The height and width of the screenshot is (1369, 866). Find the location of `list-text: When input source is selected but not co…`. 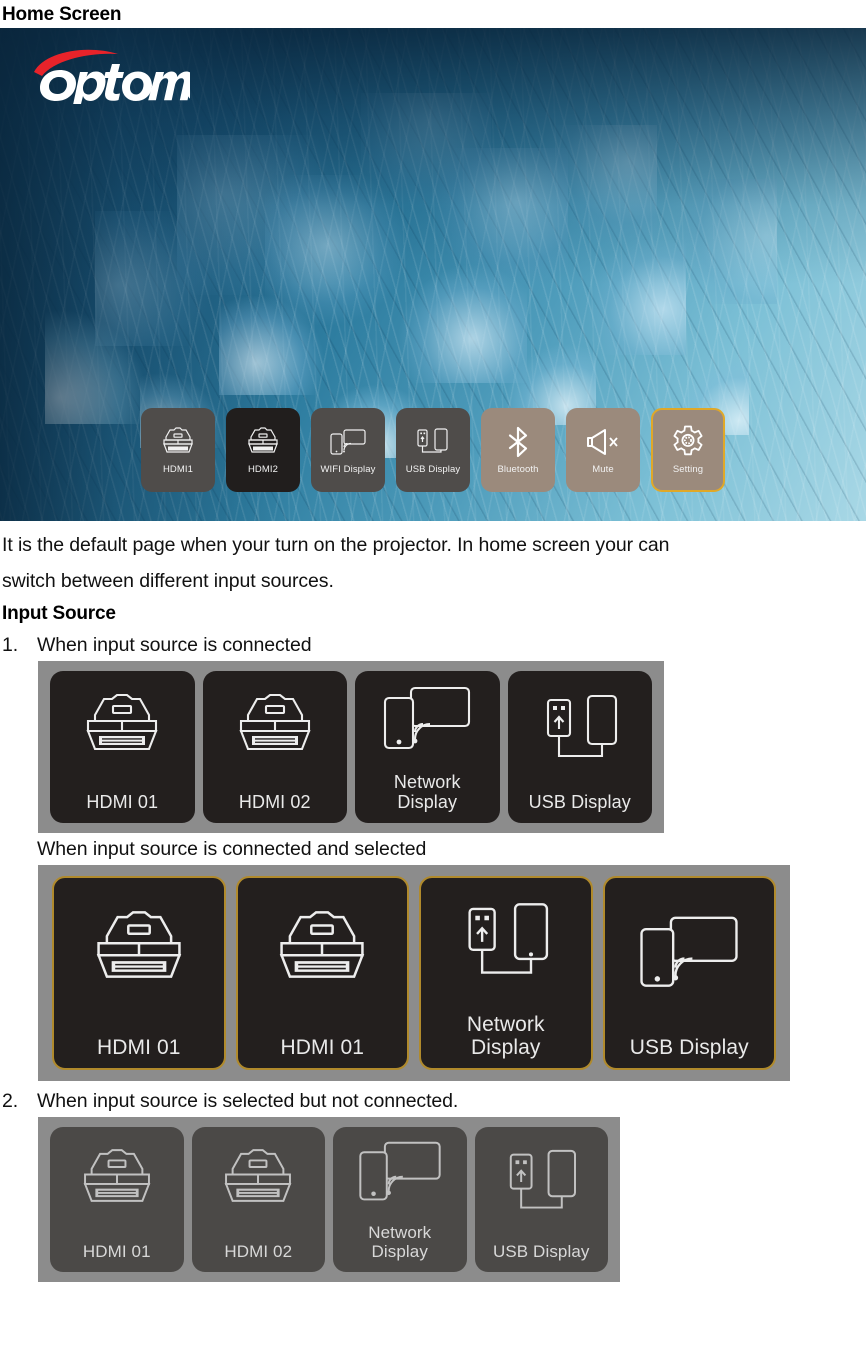

list-text: When input source is selected but not co… is located at coordinates (248, 1101).